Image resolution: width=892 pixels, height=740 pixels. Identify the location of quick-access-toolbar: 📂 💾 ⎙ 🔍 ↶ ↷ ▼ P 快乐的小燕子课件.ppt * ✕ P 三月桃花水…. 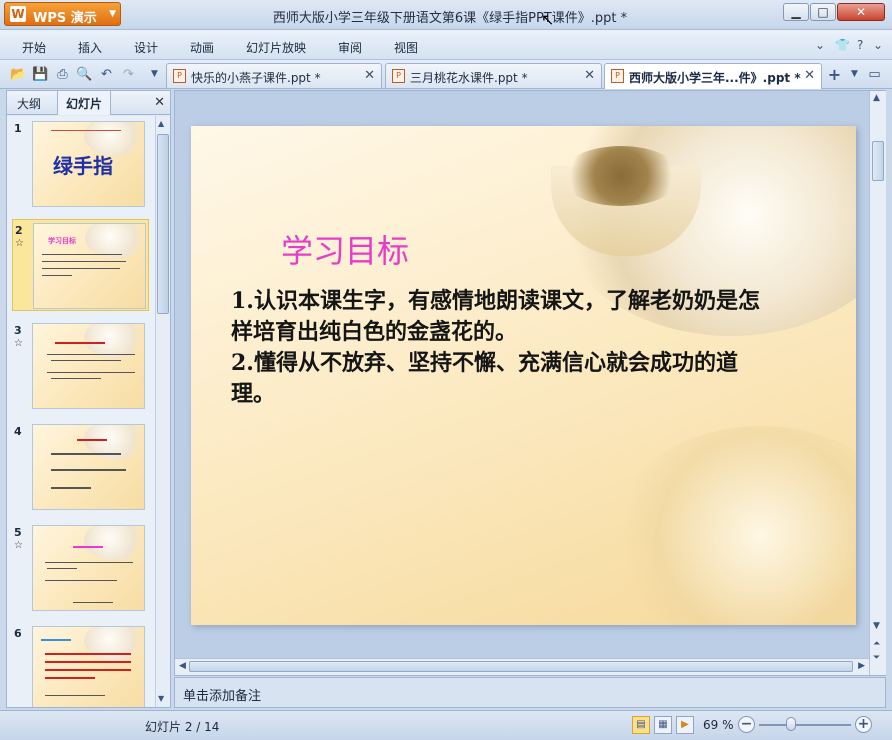
(446, 74).